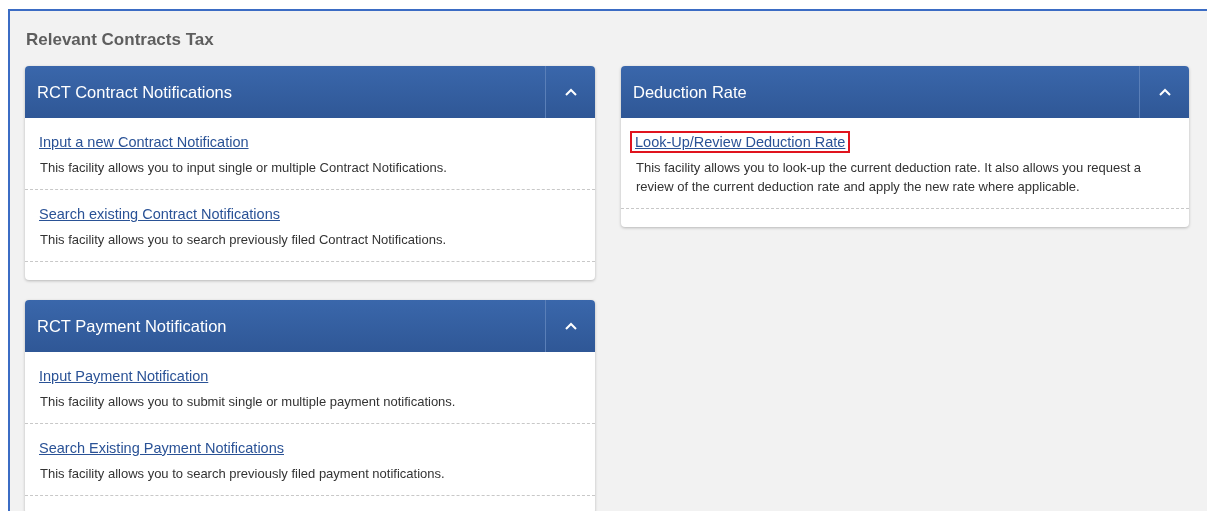 The width and height of the screenshot is (1207, 511). Describe the element at coordinates (690, 92) in the screenshot. I see `card-title: Deduction Rate` at that location.